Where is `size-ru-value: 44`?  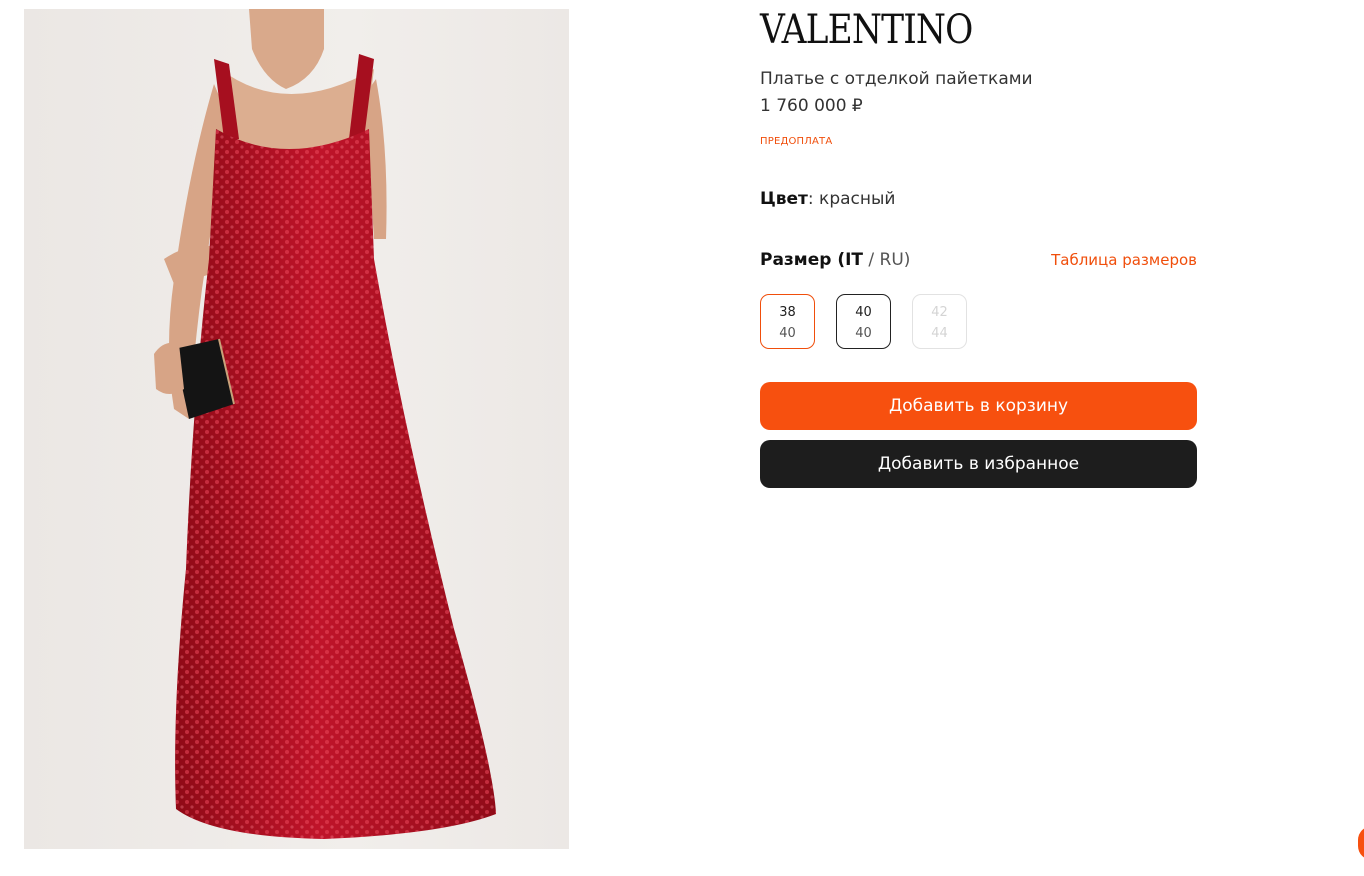 size-ru-value: 44 is located at coordinates (939, 333).